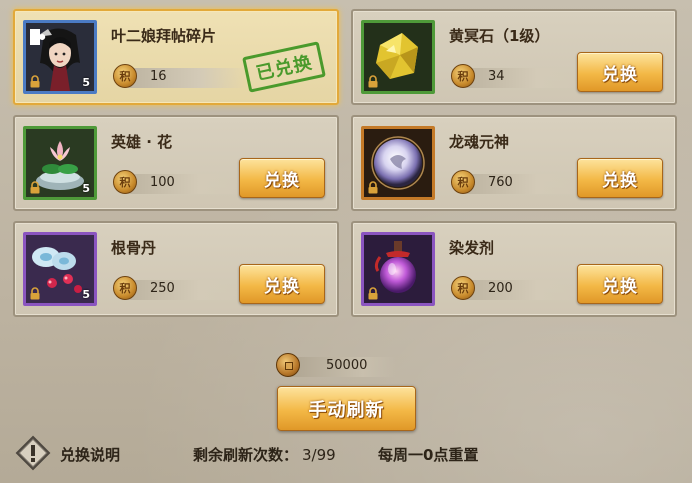  What do you see at coordinates (176, 163) in the screenshot?
I see `shop-item-card: 5 英雄 · 花 积 100 兑换` at bounding box center [176, 163].